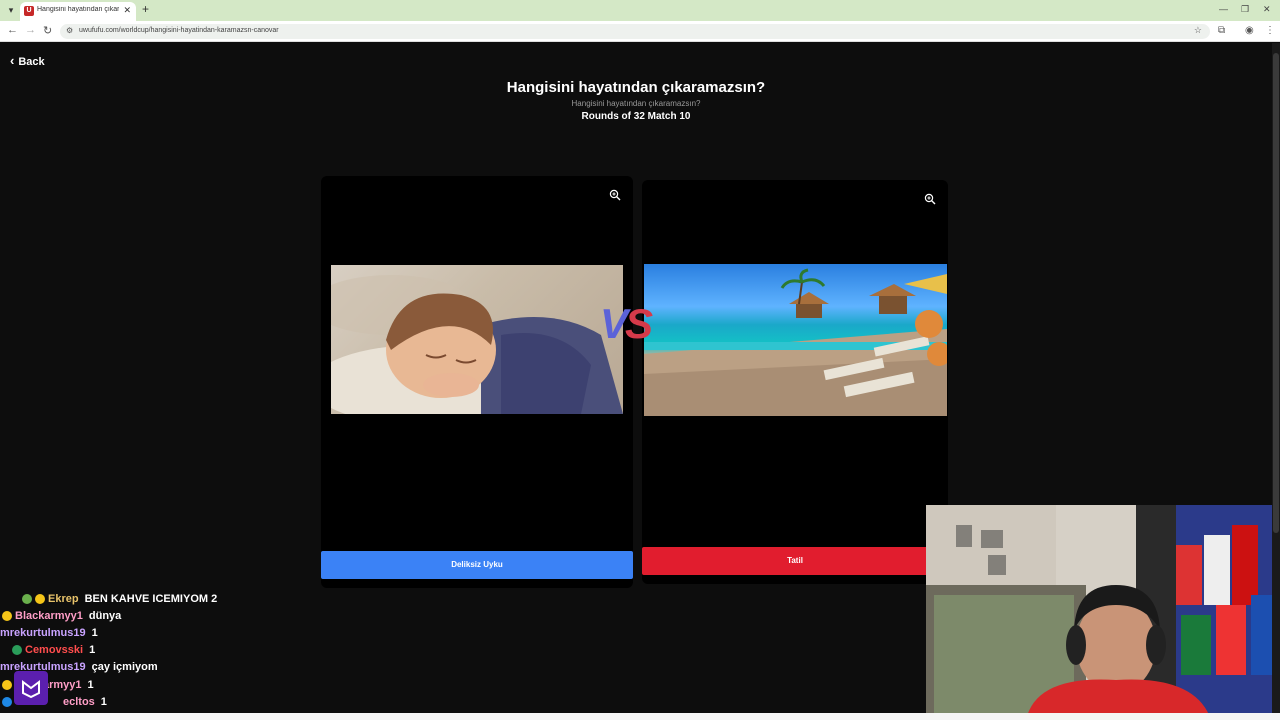 Image resolution: width=1280 pixels, height=720 pixels. What do you see at coordinates (1249, 30) in the screenshot?
I see `profile-icon: ◉` at bounding box center [1249, 30].